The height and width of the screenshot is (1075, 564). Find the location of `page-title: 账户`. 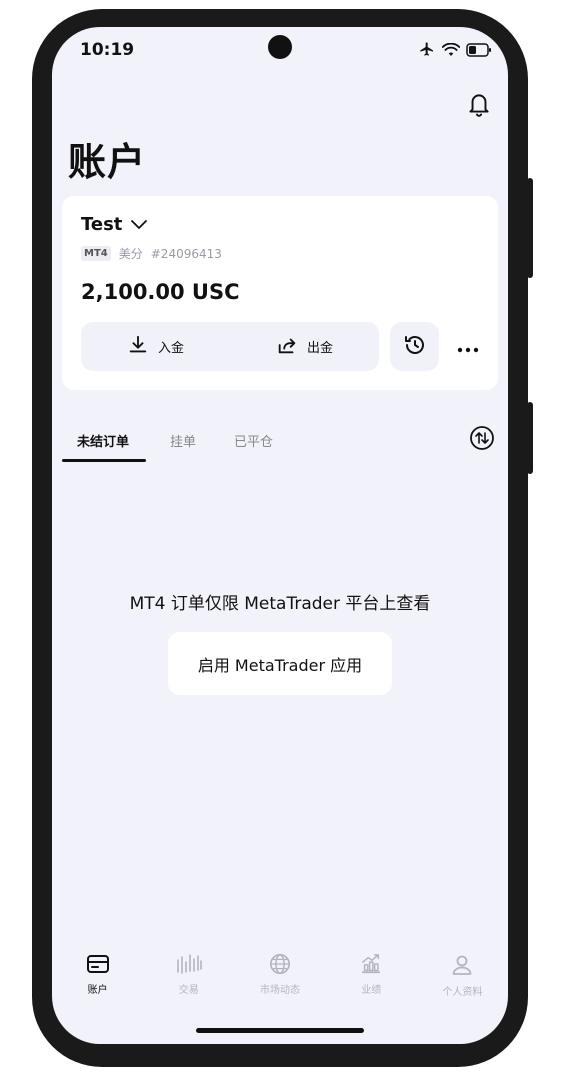

page-title: 账户 is located at coordinates (107, 162).